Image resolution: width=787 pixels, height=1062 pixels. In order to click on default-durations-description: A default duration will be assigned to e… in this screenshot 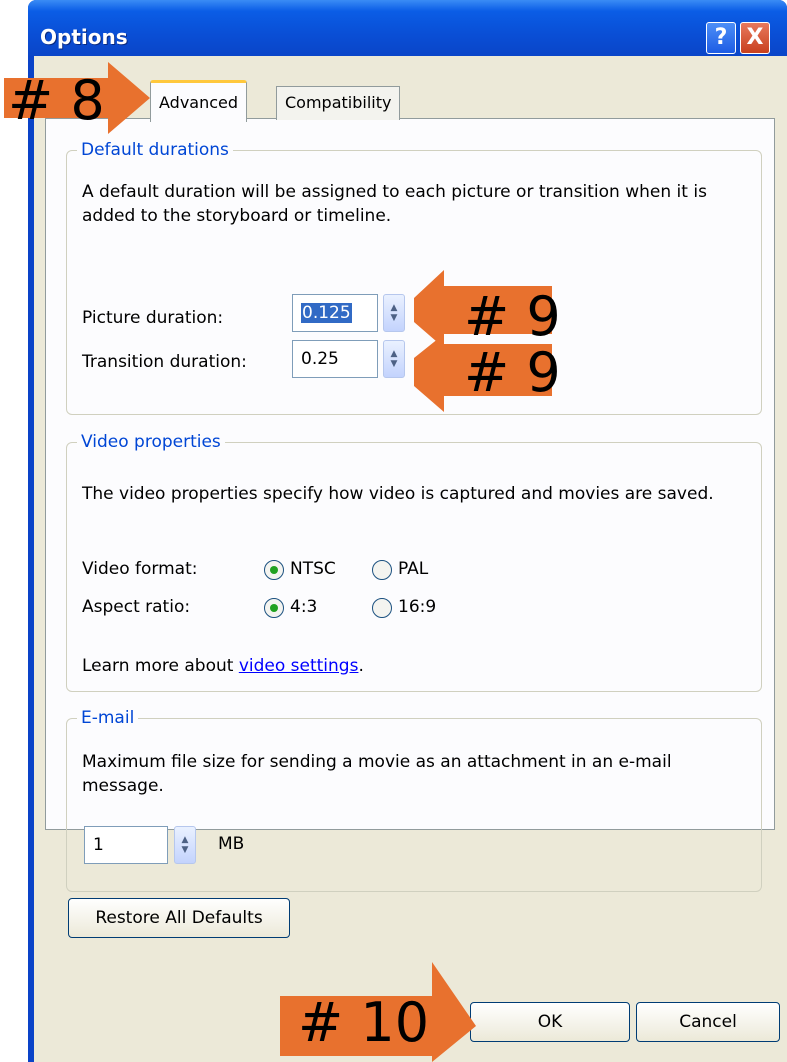, I will do `click(394, 204)`.